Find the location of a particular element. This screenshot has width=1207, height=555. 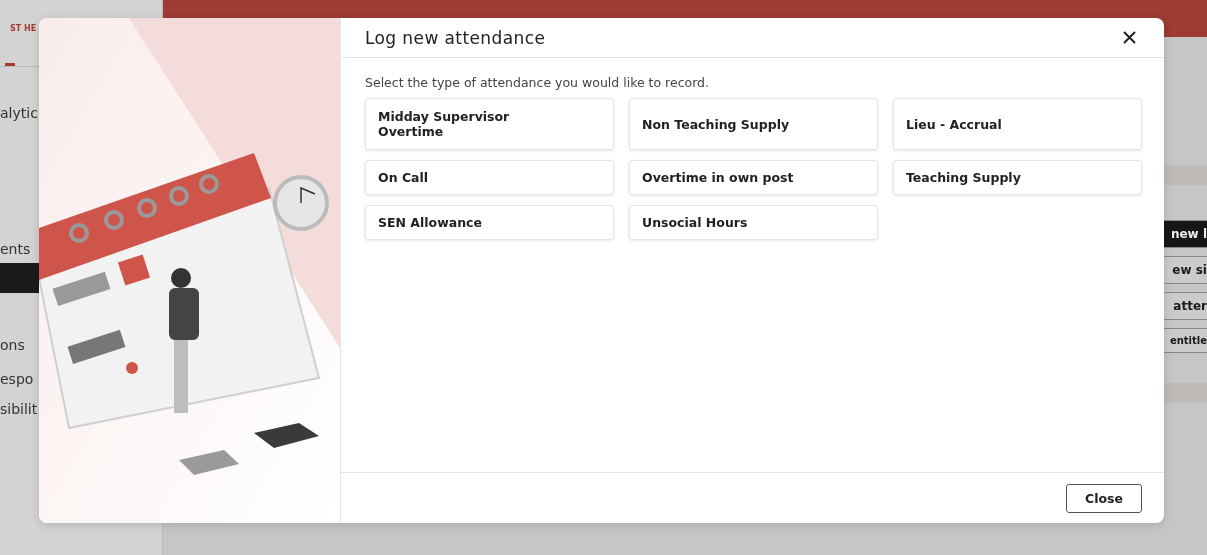

attendance-option: Overtime in own post is located at coordinates (753, 177).